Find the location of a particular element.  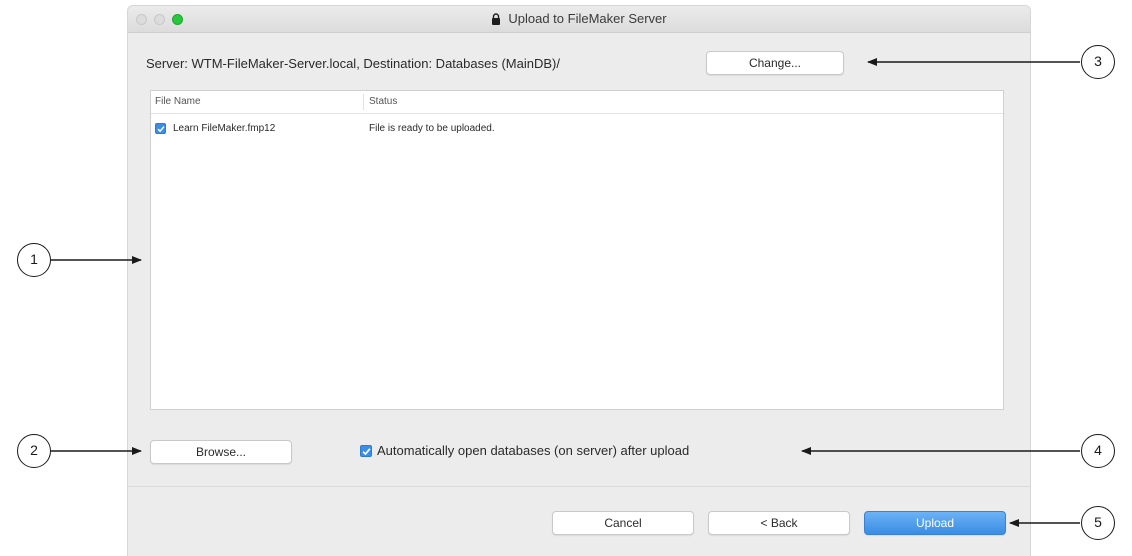

callout-1: 1 is located at coordinates (34, 260).